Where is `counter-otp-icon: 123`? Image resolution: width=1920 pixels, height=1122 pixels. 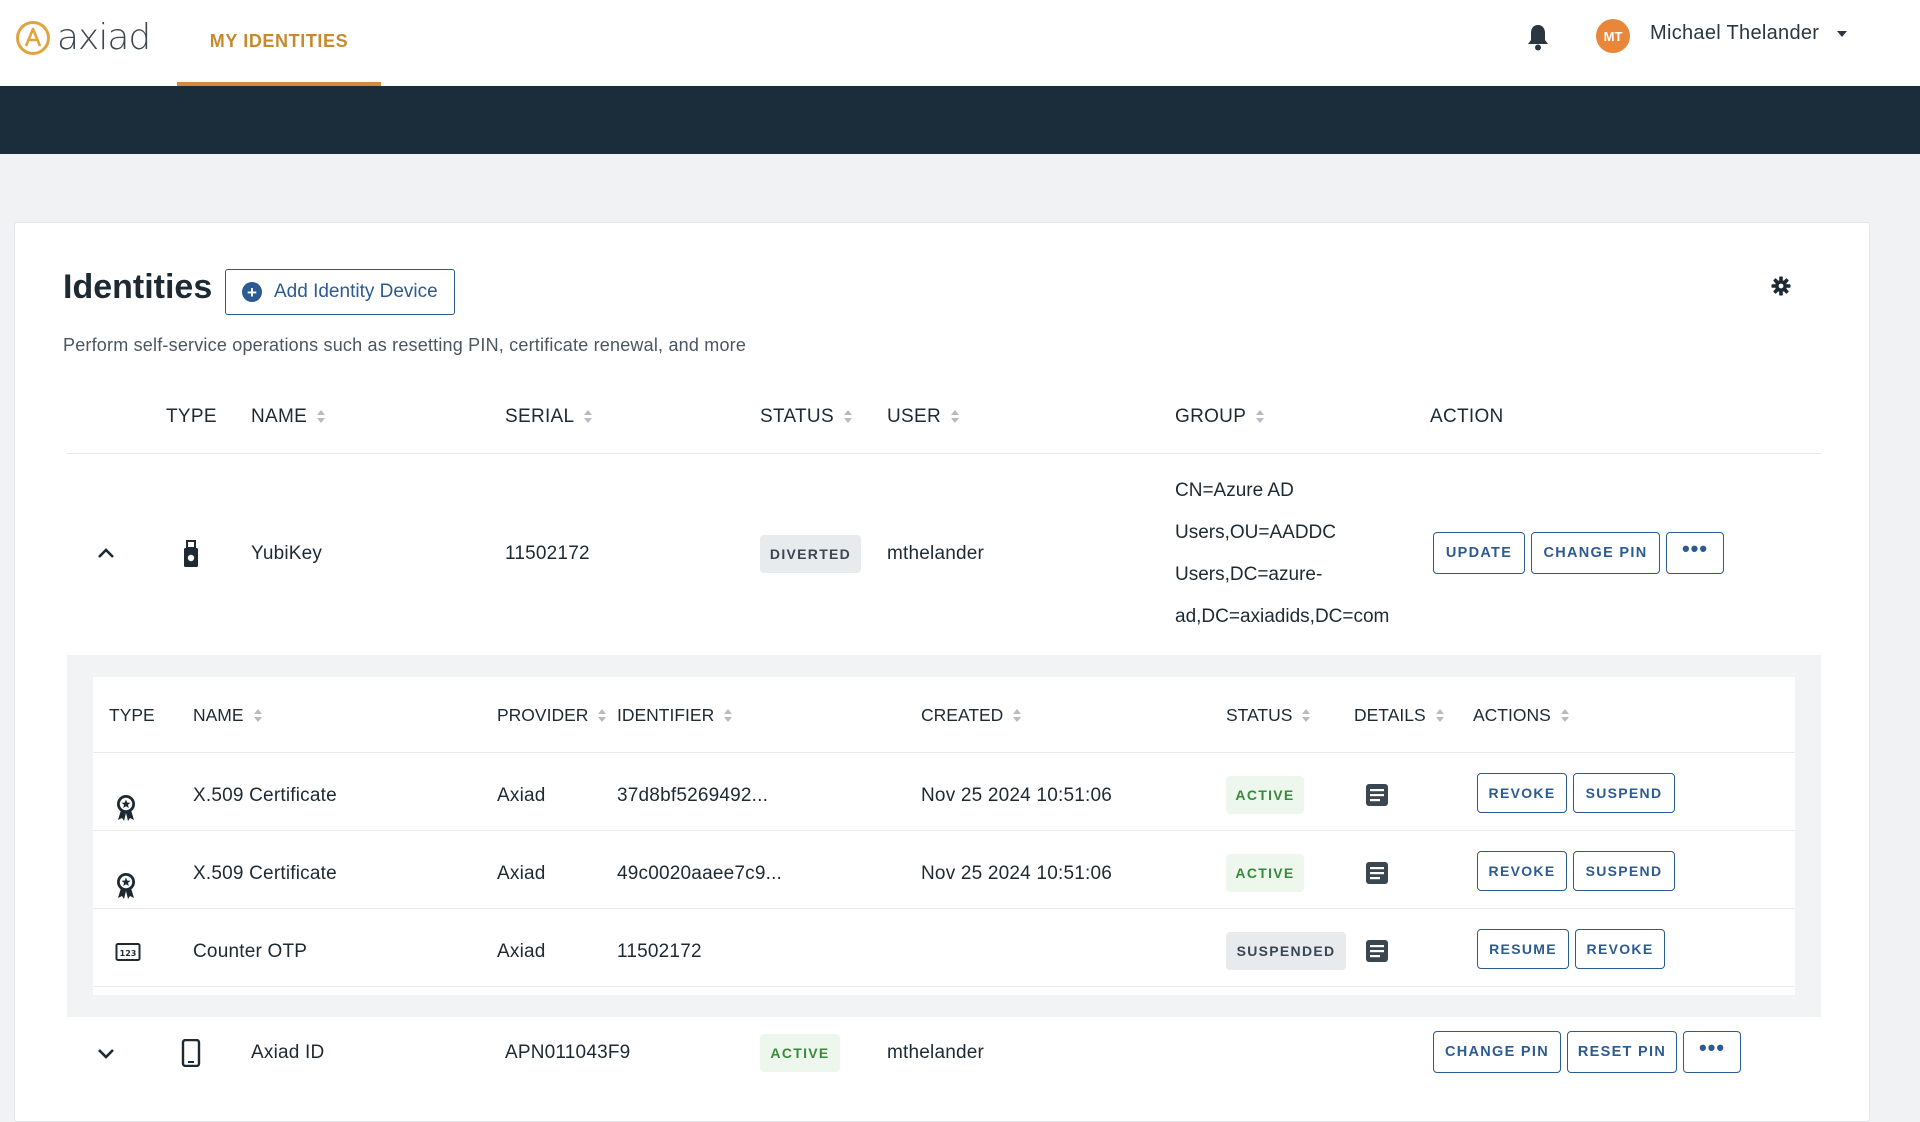
counter-otp-icon: 123 is located at coordinates (128, 952).